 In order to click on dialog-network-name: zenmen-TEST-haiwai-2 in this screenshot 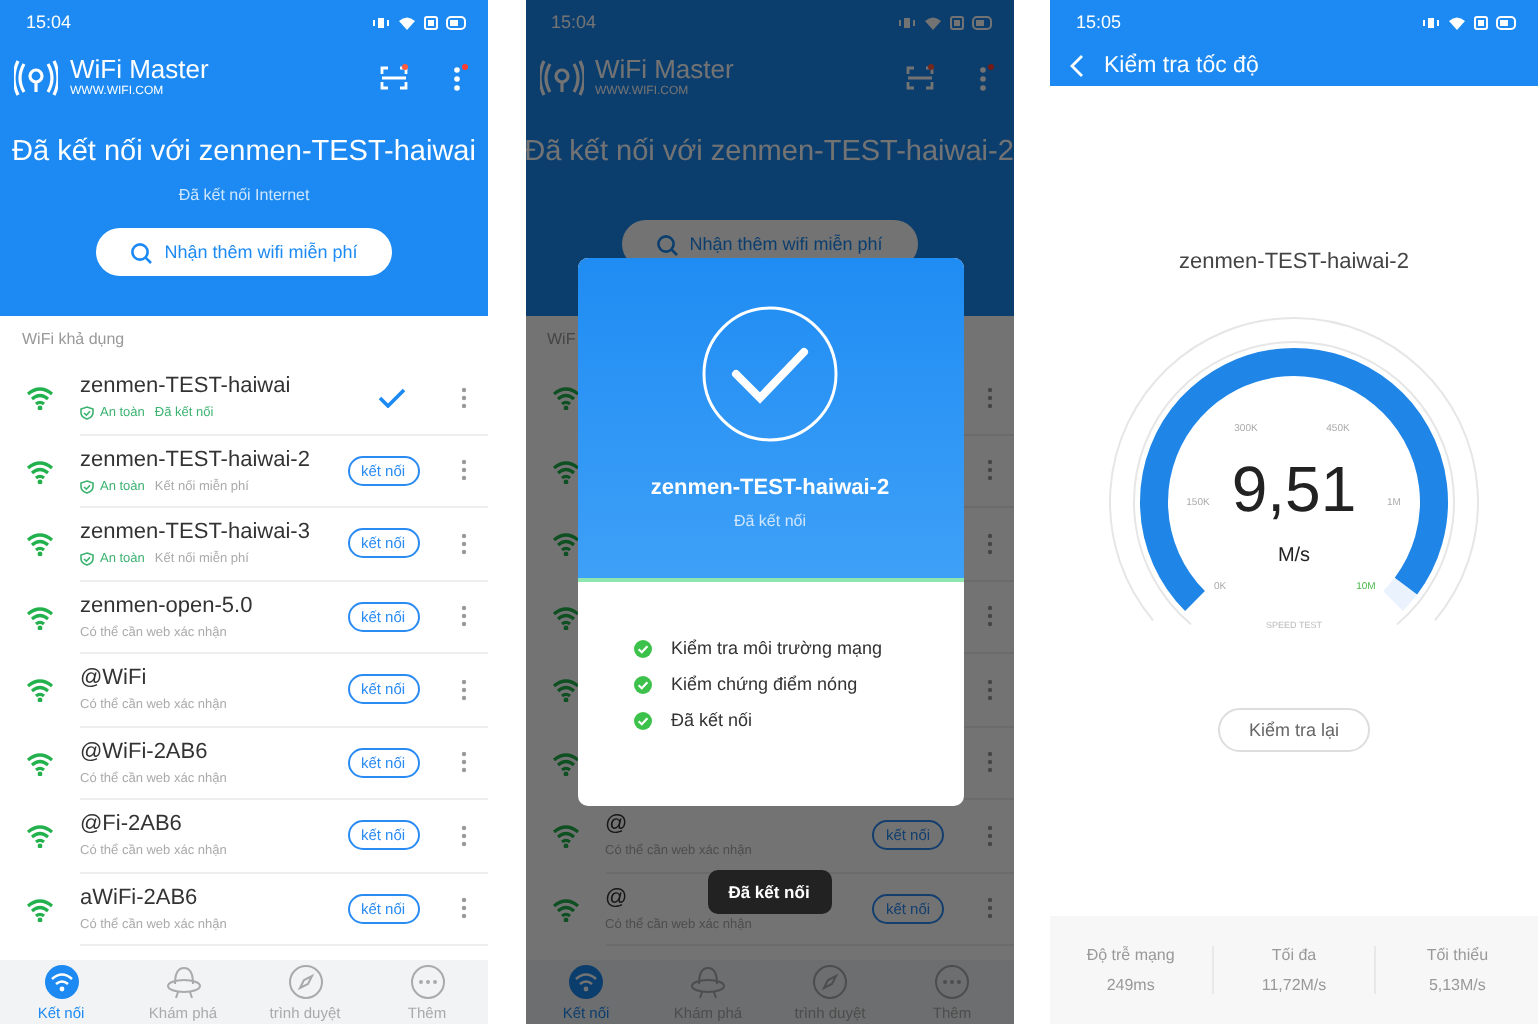, I will do `click(770, 488)`.